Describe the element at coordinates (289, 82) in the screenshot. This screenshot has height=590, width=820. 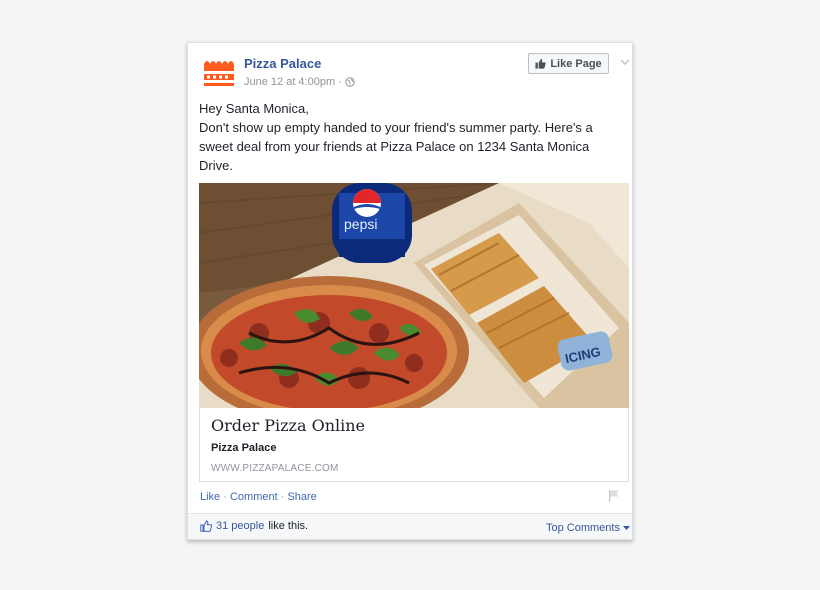
I see `post-timestamp: June 12 at 4:00pm` at that location.